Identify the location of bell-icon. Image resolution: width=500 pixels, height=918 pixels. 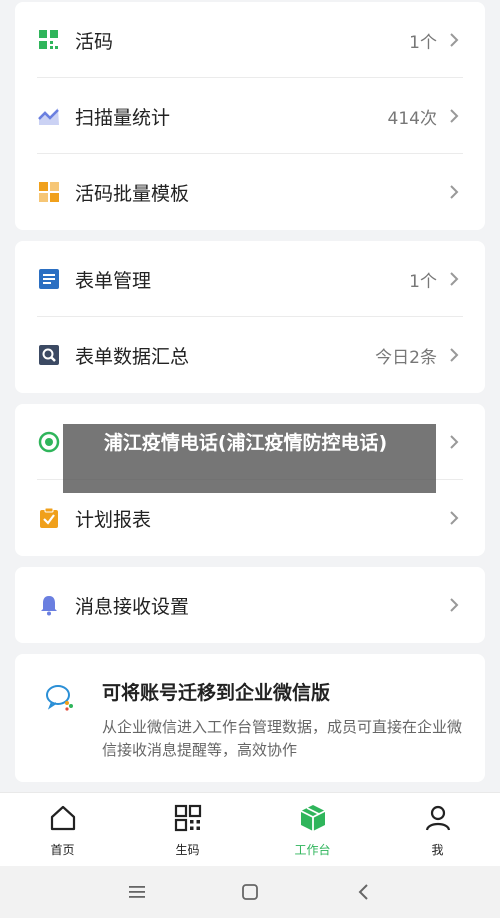
(49, 605).